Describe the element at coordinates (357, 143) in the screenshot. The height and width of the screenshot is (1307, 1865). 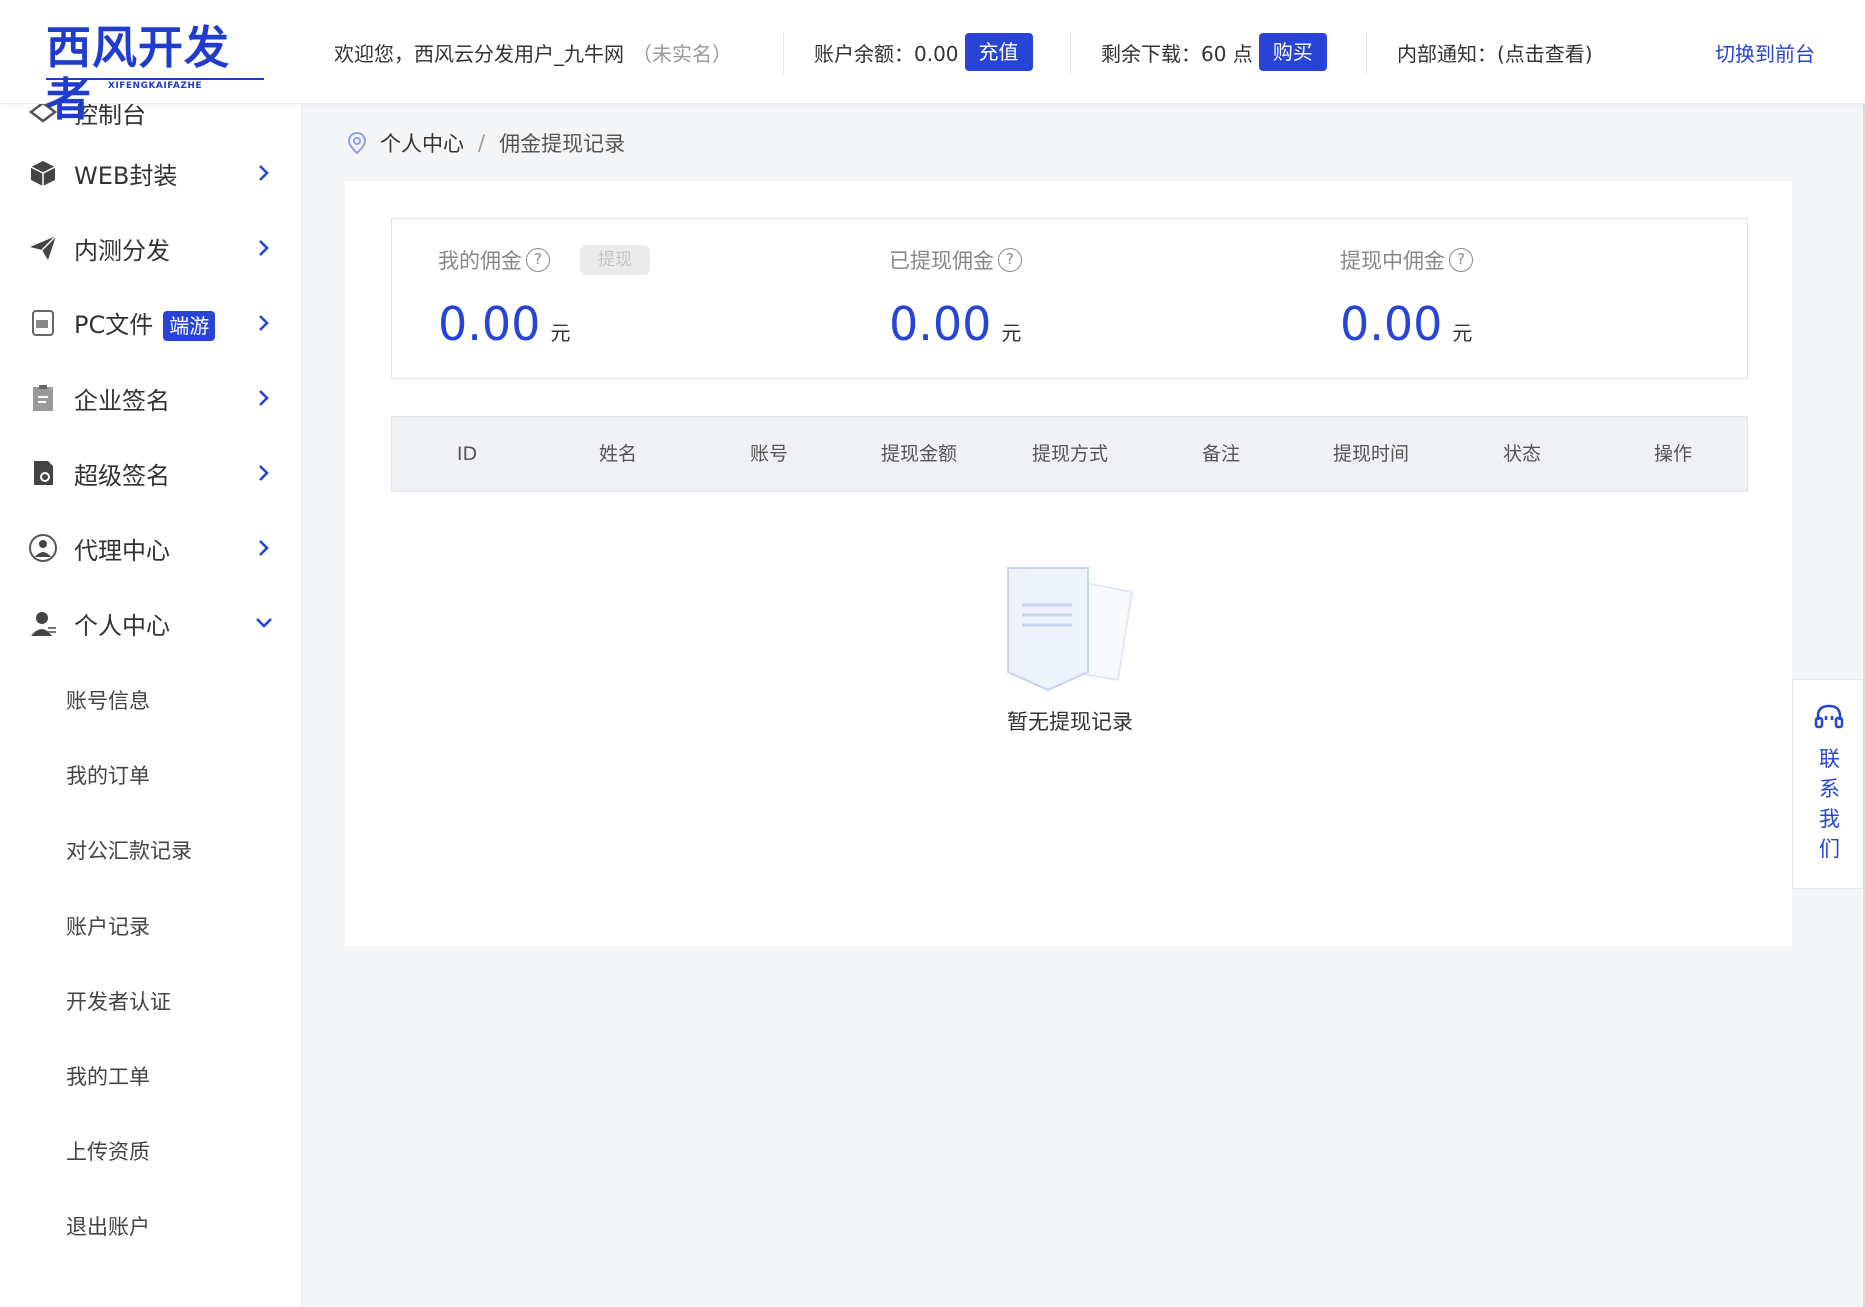
I see `location-icon` at that location.